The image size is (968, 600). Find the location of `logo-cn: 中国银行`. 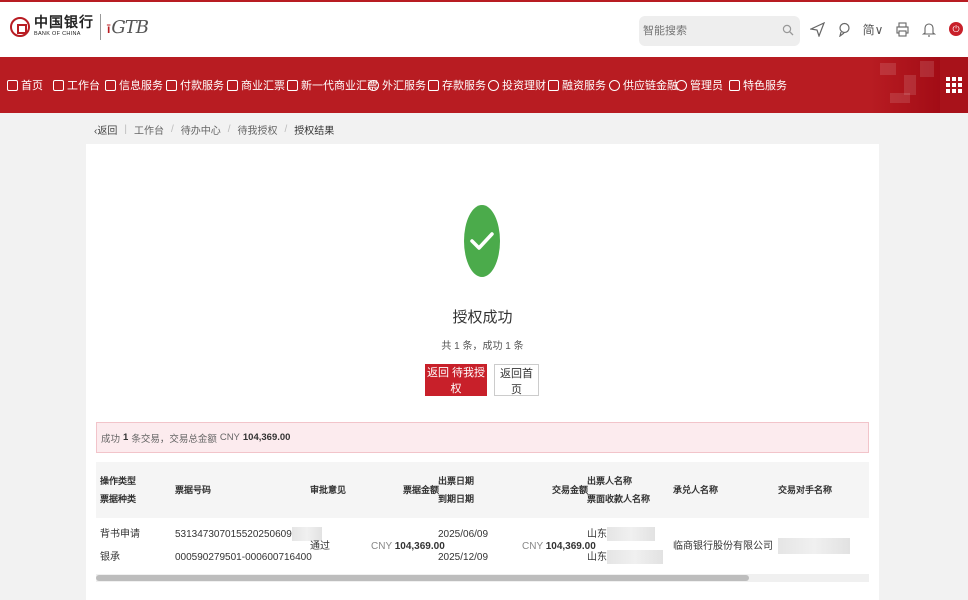

logo-cn: 中国银行 is located at coordinates (64, 23).